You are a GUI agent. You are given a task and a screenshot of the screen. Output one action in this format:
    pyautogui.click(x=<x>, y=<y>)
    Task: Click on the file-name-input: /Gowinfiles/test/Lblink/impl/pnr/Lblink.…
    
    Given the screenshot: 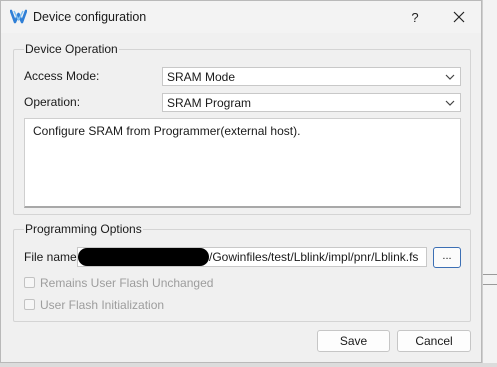 What is the action you would take?
    pyautogui.click(x=252, y=257)
    